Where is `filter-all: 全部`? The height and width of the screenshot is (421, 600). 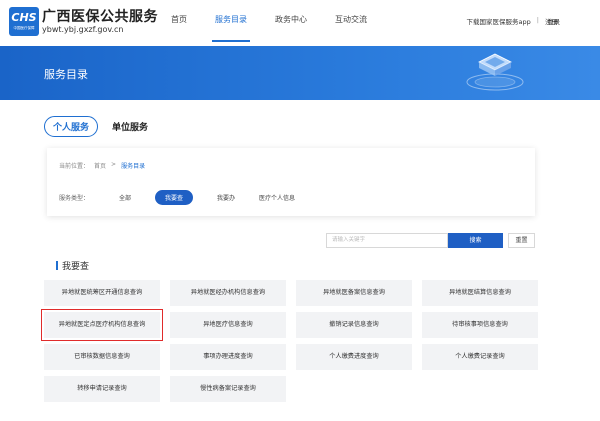 filter-all: 全部 is located at coordinates (125, 197).